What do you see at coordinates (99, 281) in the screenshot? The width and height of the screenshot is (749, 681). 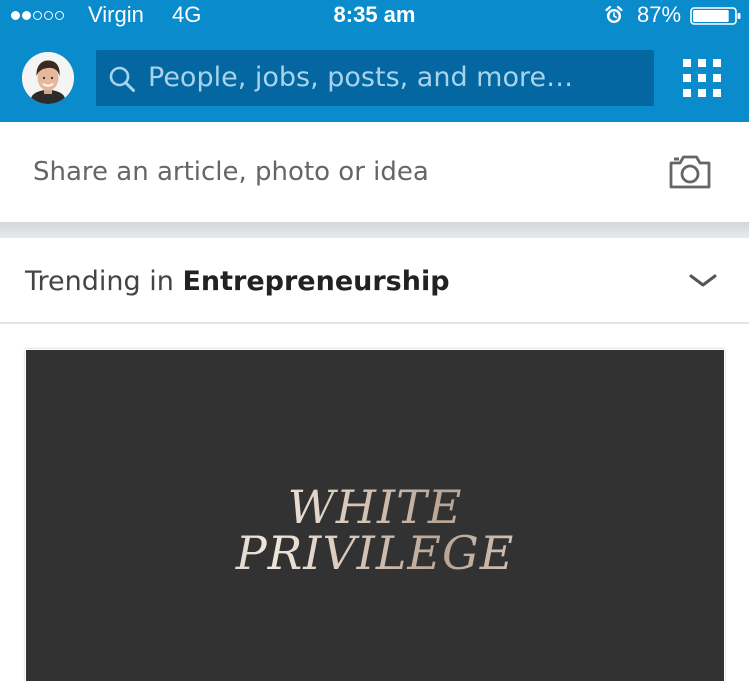 I see `trending-prefix: Trending in` at bounding box center [99, 281].